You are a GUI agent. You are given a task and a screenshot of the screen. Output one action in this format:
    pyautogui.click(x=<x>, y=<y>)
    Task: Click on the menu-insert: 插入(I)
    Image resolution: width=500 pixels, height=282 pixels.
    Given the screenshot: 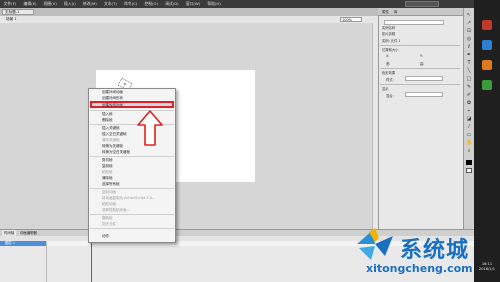 What is the action you would take?
    pyautogui.click(x=69, y=4)
    